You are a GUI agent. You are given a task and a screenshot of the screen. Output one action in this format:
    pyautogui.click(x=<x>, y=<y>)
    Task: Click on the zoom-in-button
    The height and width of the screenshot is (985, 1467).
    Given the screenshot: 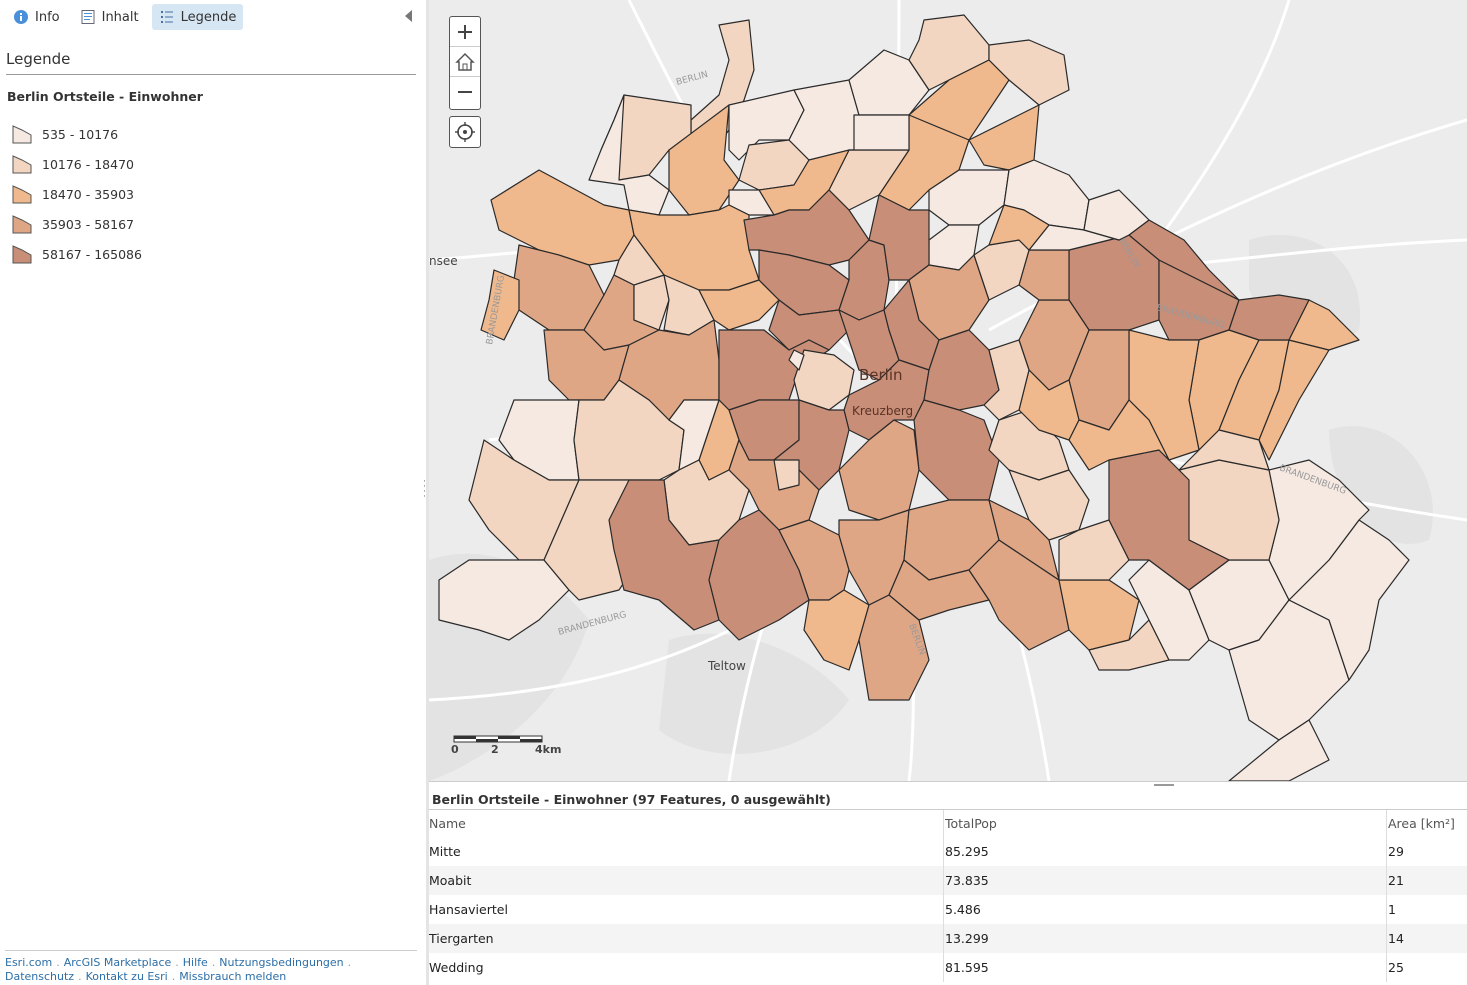 What is the action you would take?
    pyautogui.click(x=465, y=32)
    